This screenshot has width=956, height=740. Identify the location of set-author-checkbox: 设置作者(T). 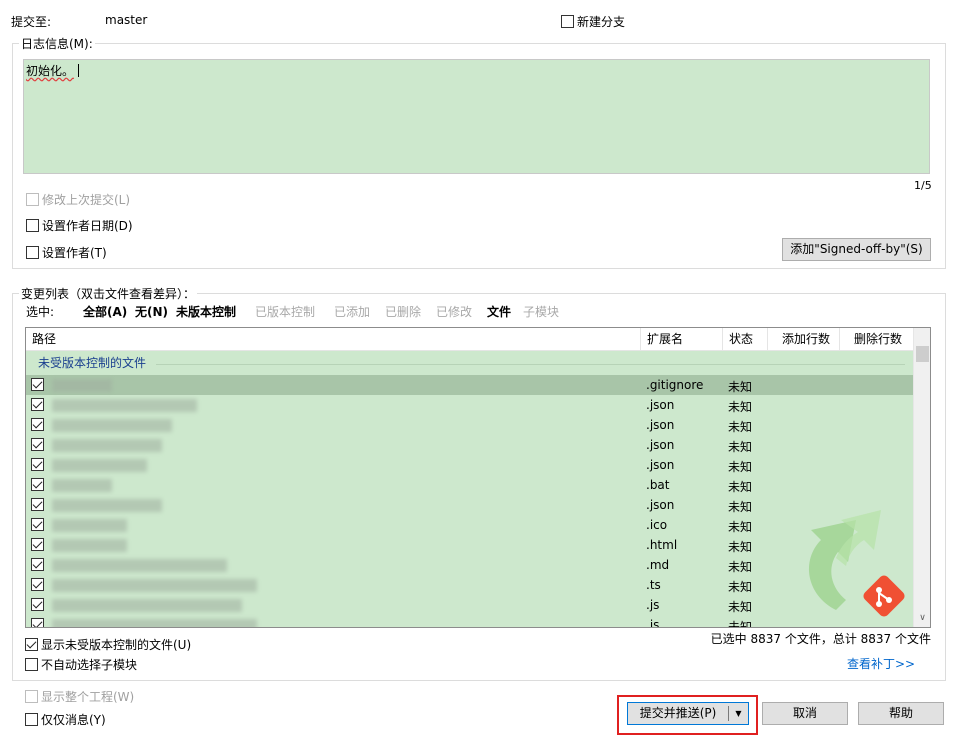
(66, 252).